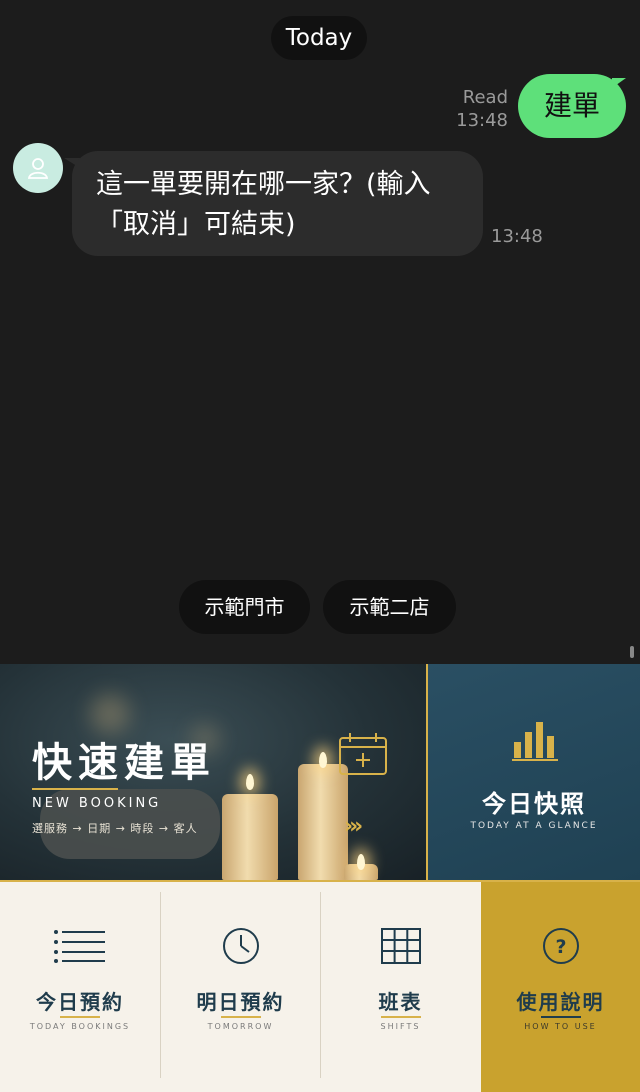  What do you see at coordinates (75, 789) in the screenshot?
I see `gold-rule` at bounding box center [75, 789].